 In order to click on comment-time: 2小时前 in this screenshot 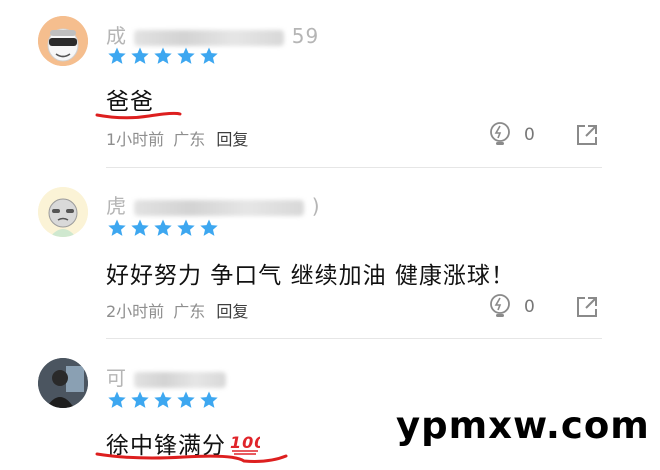, I will do `click(135, 311)`.